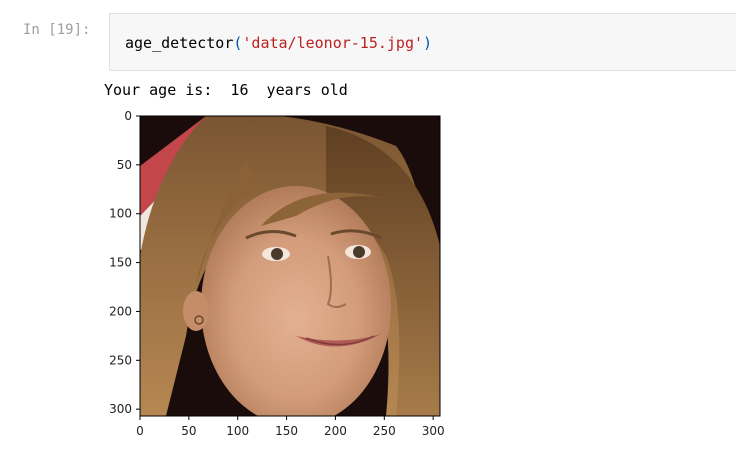 Image resolution: width=736 pixels, height=452 pixels. Describe the element at coordinates (120, 263) in the screenshot. I see `y-tick-label: 150` at that location.